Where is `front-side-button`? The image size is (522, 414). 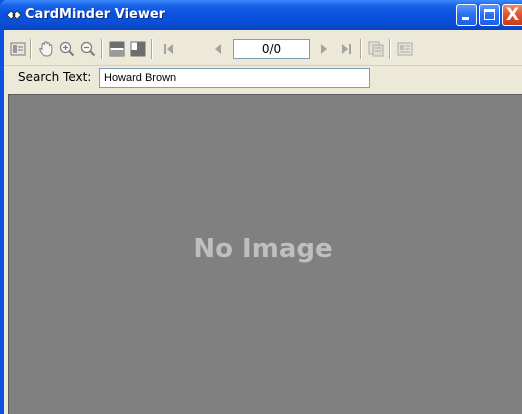 front-side-button is located at coordinates (117, 49).